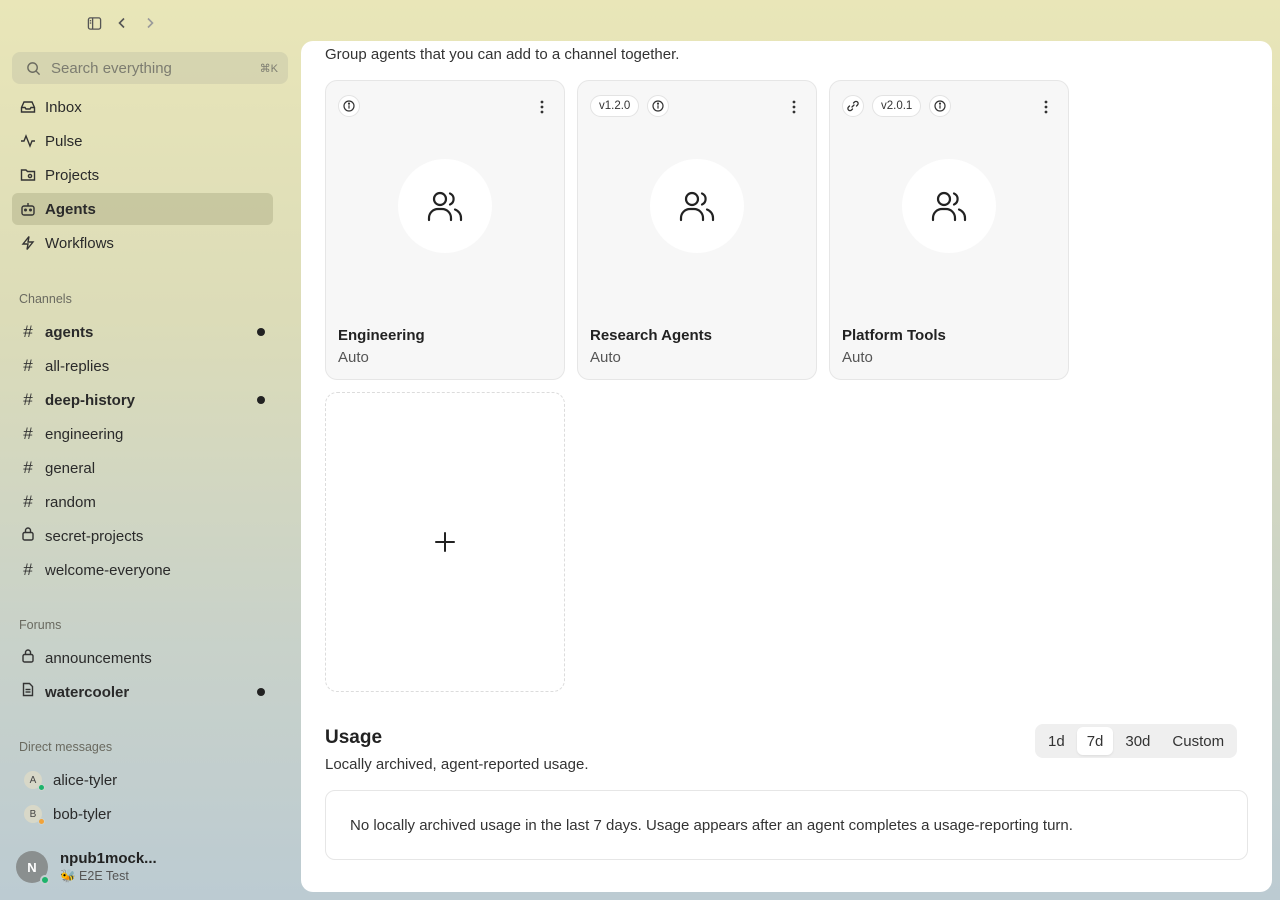  What do you see at coordinates (70, 502) in the screenshot?
I see `channel-label: random` at bounding box center [70, 502].